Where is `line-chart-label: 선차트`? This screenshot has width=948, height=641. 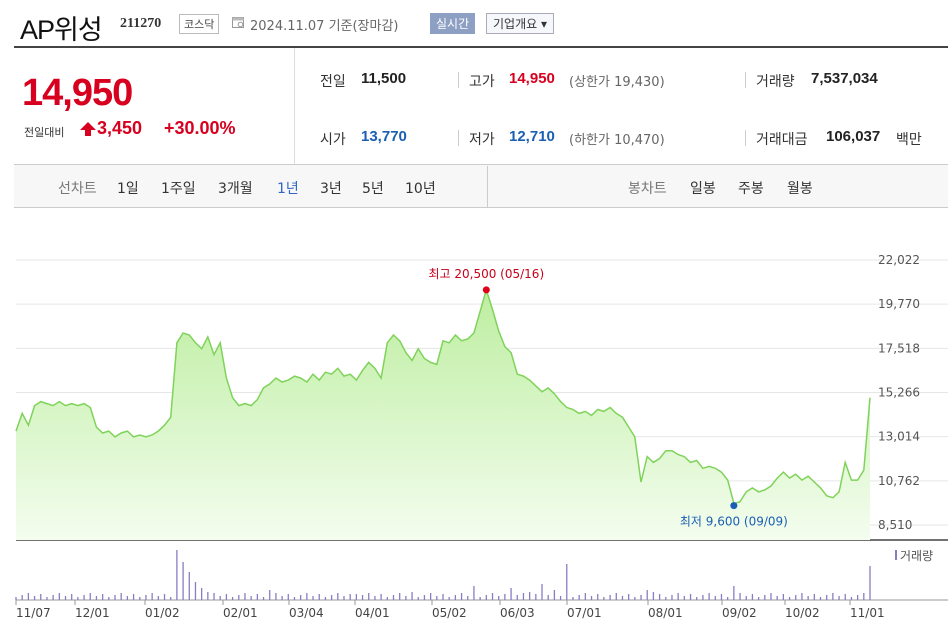
line-chart-label: 선차트 is located at coordinates (77, 189).